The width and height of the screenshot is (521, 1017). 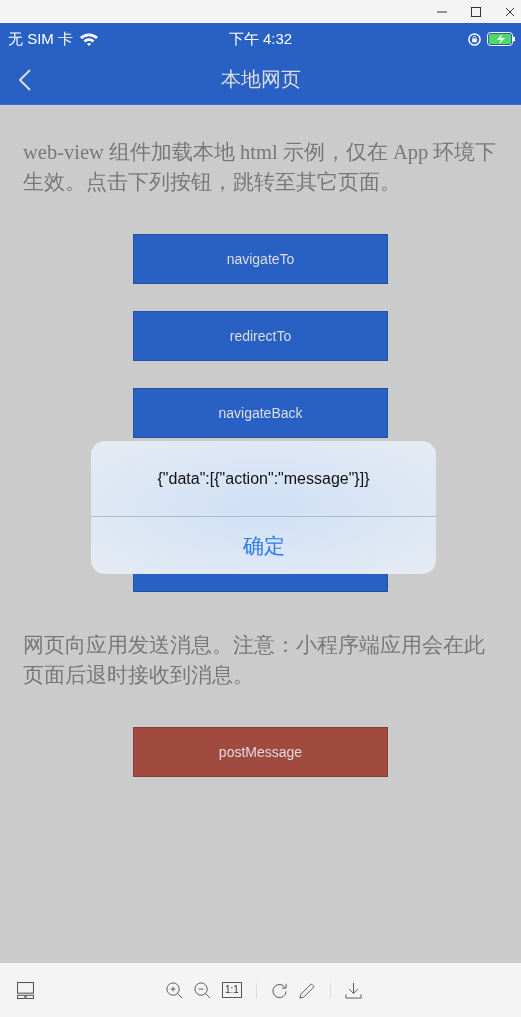 What do you see at coordinates (260, 79) in the screenshot?
I see `page-title: 本地网页` at bounding box center [260, 79].